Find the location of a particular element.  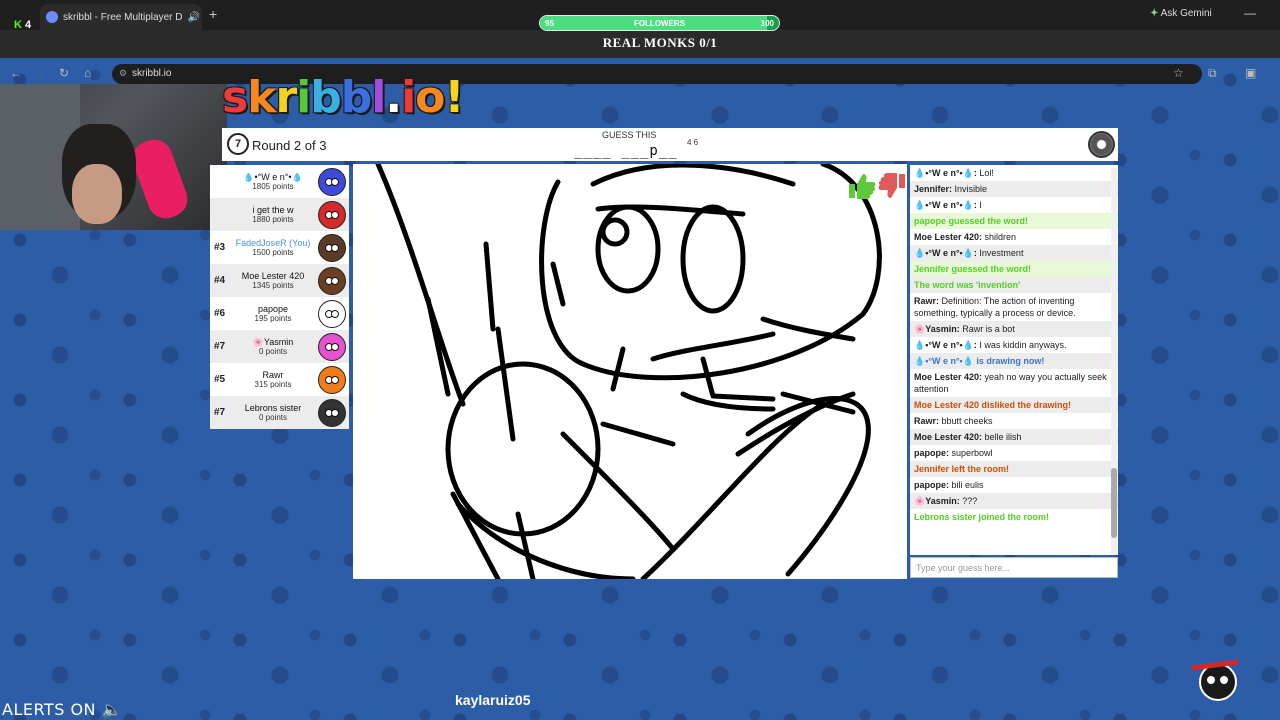

tab-favicon-icon is located at coordinates (52, 17).